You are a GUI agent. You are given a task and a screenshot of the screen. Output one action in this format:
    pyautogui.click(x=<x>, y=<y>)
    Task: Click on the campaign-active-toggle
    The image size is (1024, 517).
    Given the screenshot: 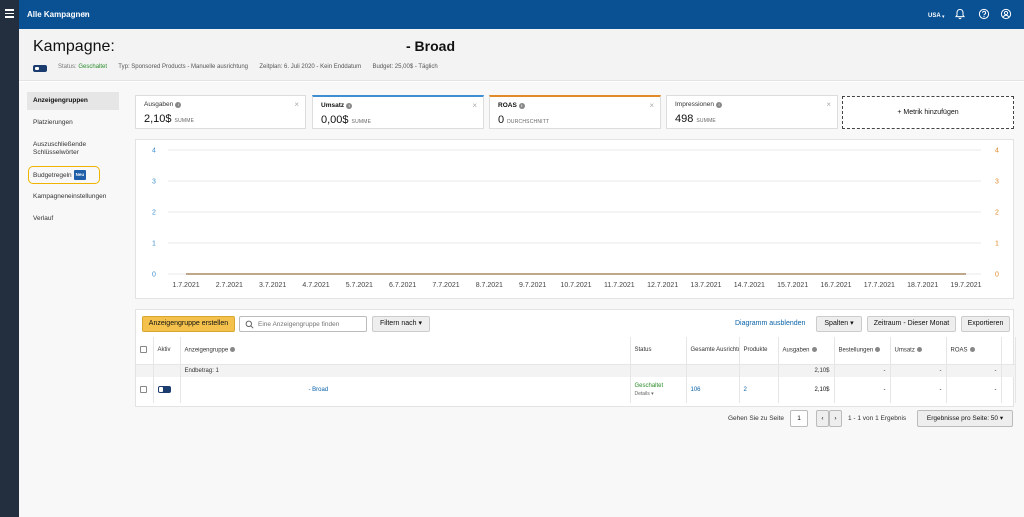 What is the action you would take?
    pyautogui.click(x=40, y=68)
    